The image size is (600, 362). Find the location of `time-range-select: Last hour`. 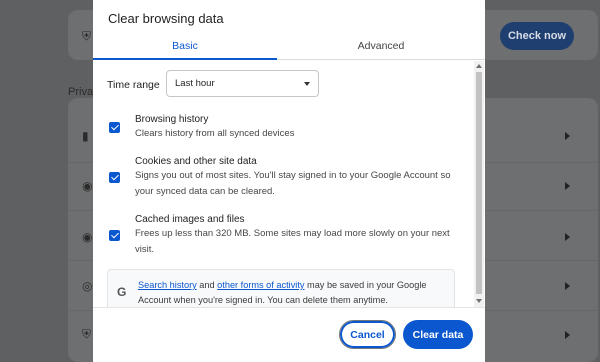

time-range-select: Last hour is located at coordinates (242, 83).